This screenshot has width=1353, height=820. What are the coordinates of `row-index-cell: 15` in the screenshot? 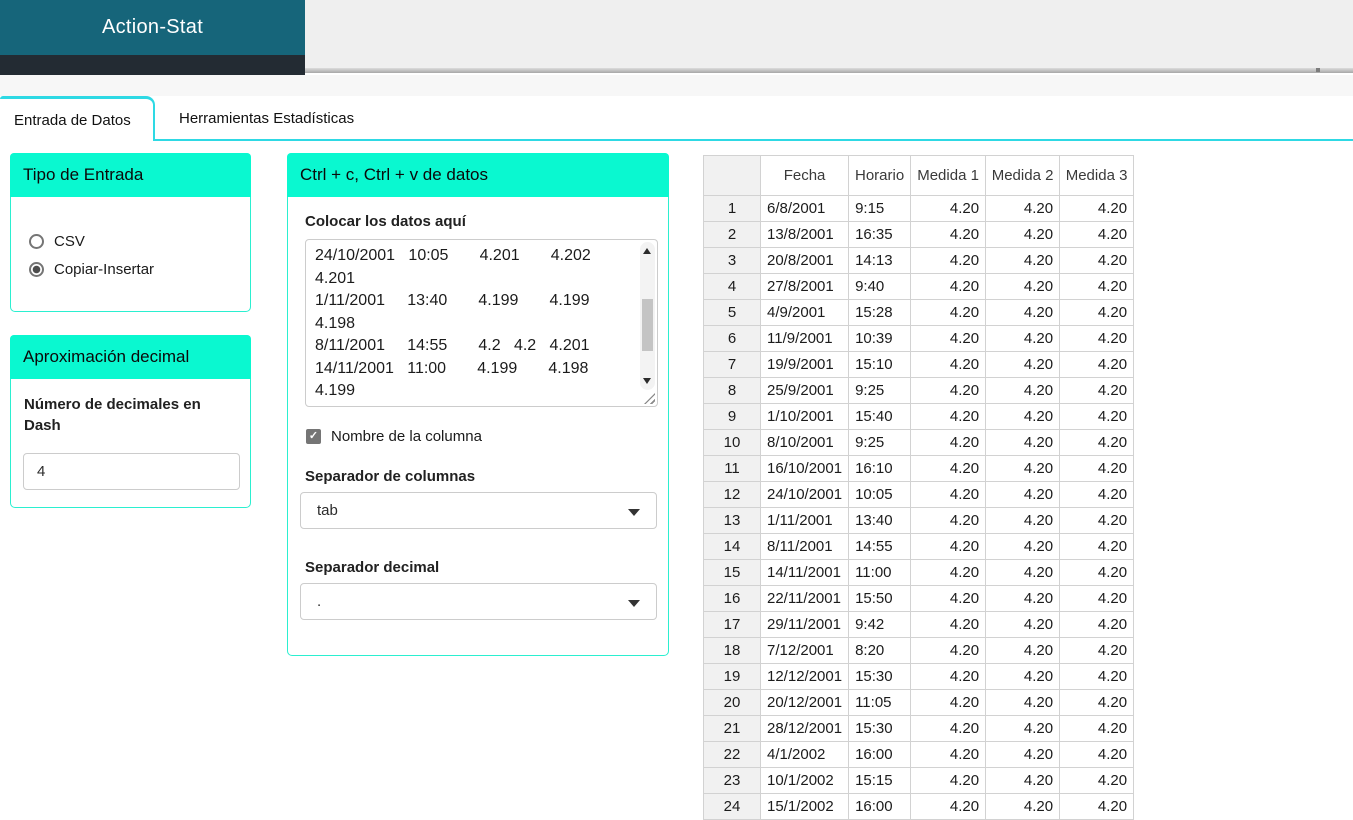 It's located at (732, 572).